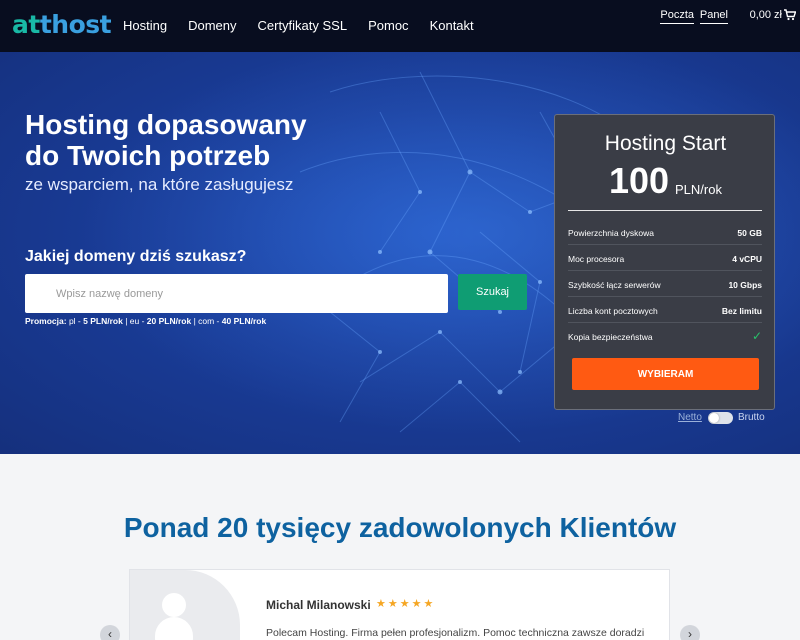  I want to click on plan-divider, so click(665, 210).